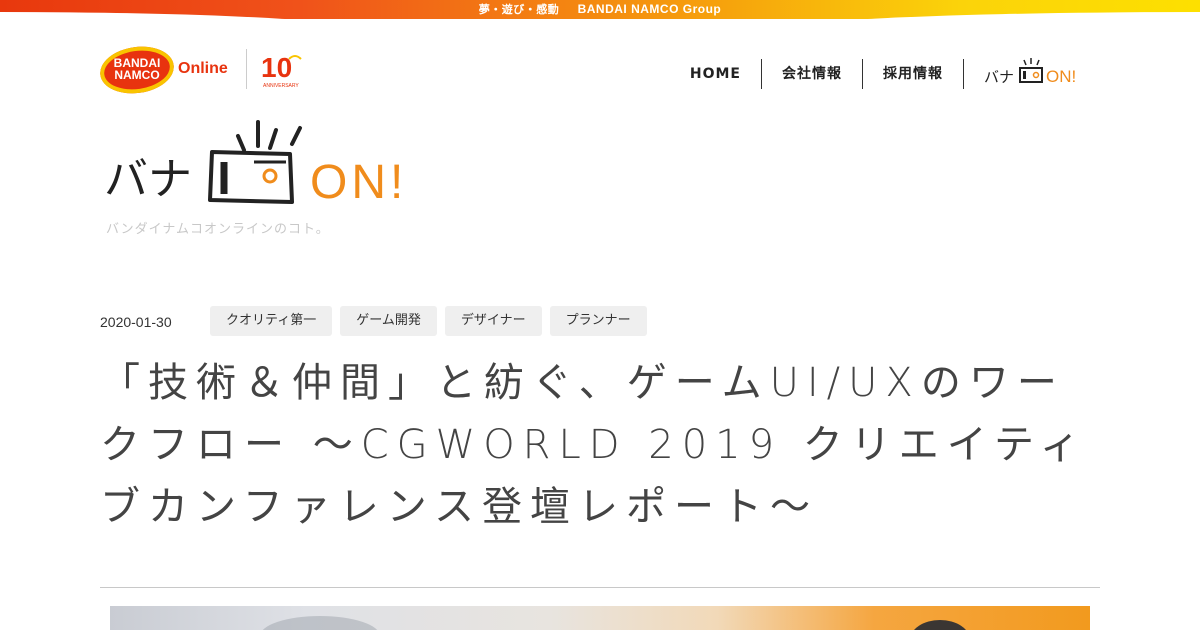 This screenshot has height=630, width=1200. What do you see at coordinates (148, 179) in the screenshot?
I see `hero-kana: バナ` at bounding box center [148, 179].